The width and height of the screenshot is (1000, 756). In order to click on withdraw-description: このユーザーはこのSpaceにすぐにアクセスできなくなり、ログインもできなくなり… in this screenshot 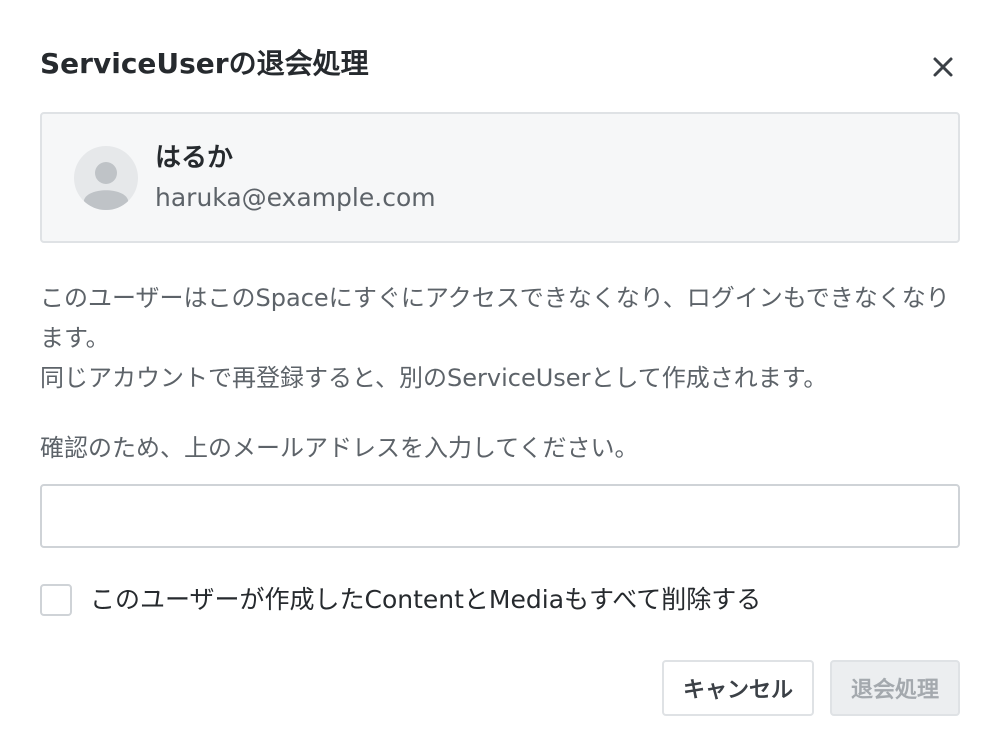, I will do `click(505, 338)`.